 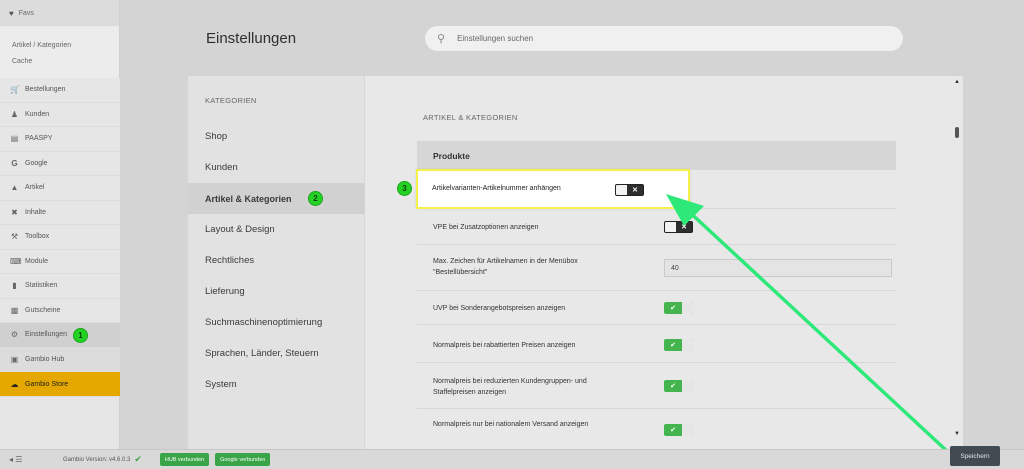 I want to click on sidebar-item-label: Inhalte, so click(x=36, y=212).